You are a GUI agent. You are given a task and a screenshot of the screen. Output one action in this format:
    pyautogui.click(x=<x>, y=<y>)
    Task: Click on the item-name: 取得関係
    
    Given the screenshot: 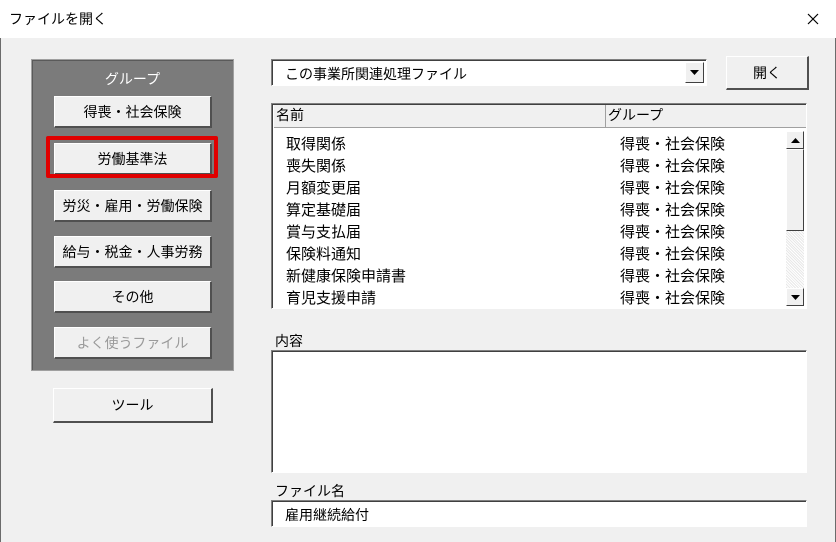 What is the action you would take?
    pyautogui.click(x=316, y=144)
    